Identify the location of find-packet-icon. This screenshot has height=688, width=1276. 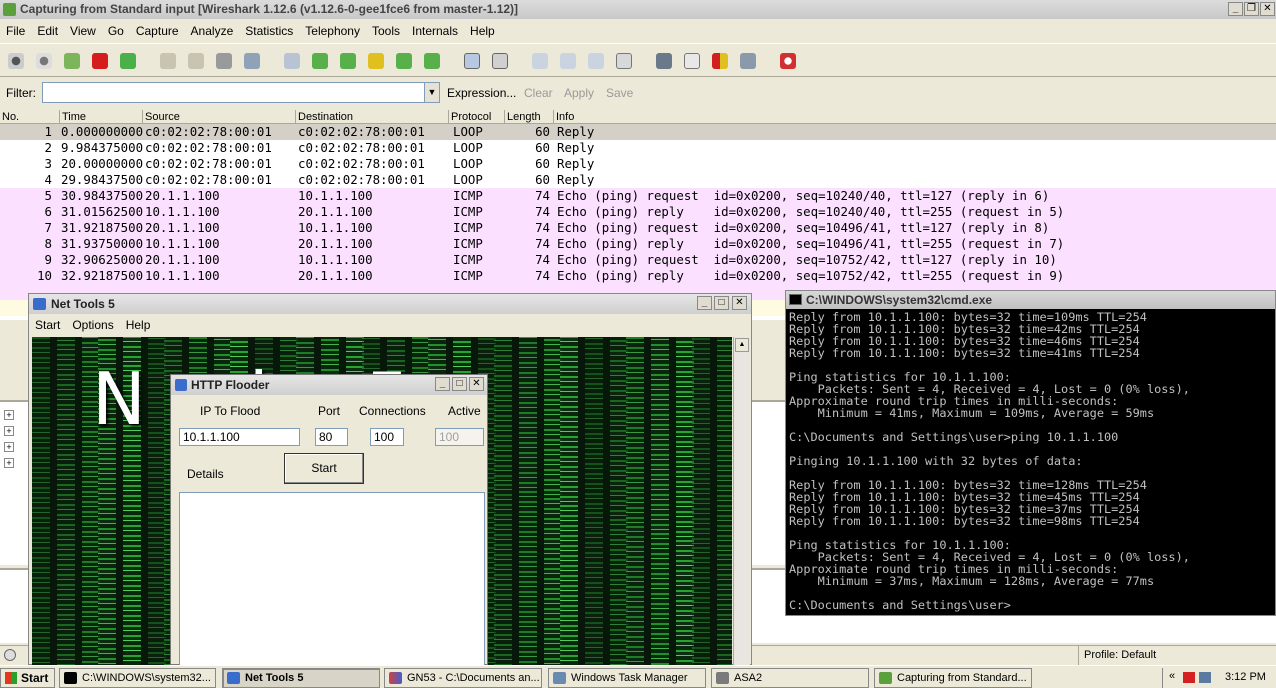
(292, 61).